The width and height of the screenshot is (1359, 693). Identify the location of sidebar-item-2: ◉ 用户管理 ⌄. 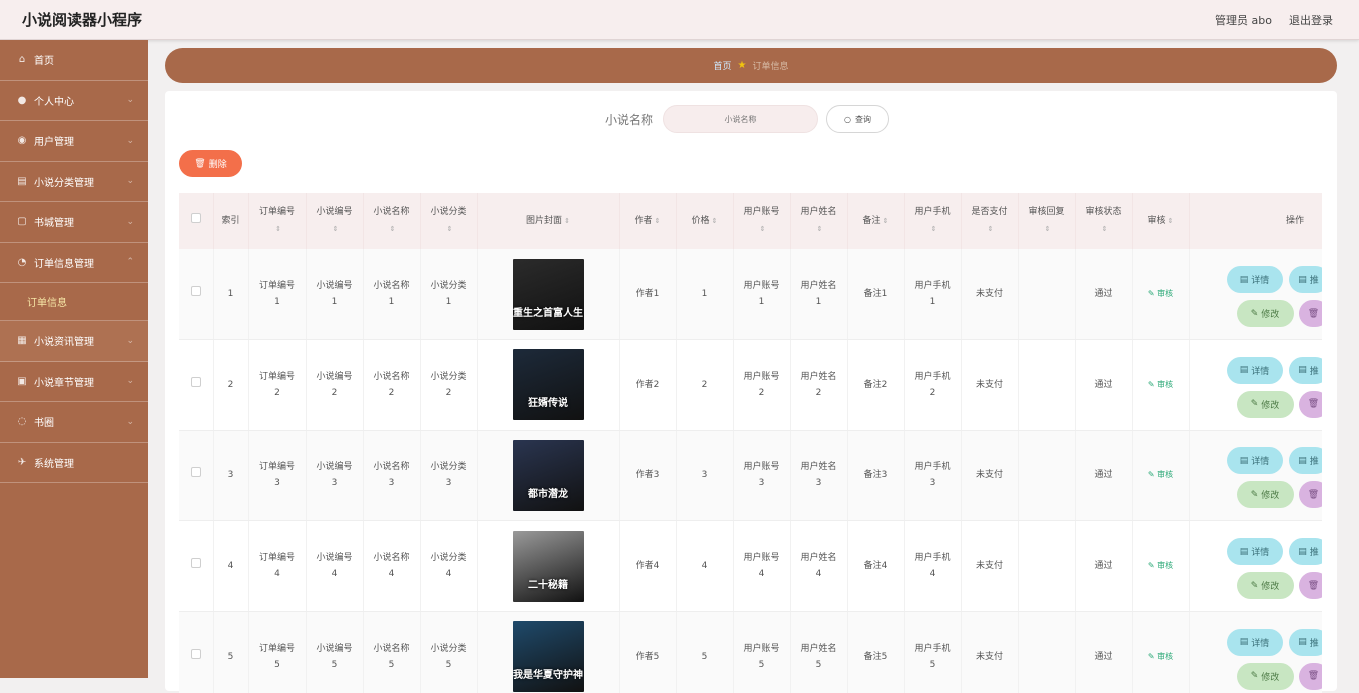
(74, 141).